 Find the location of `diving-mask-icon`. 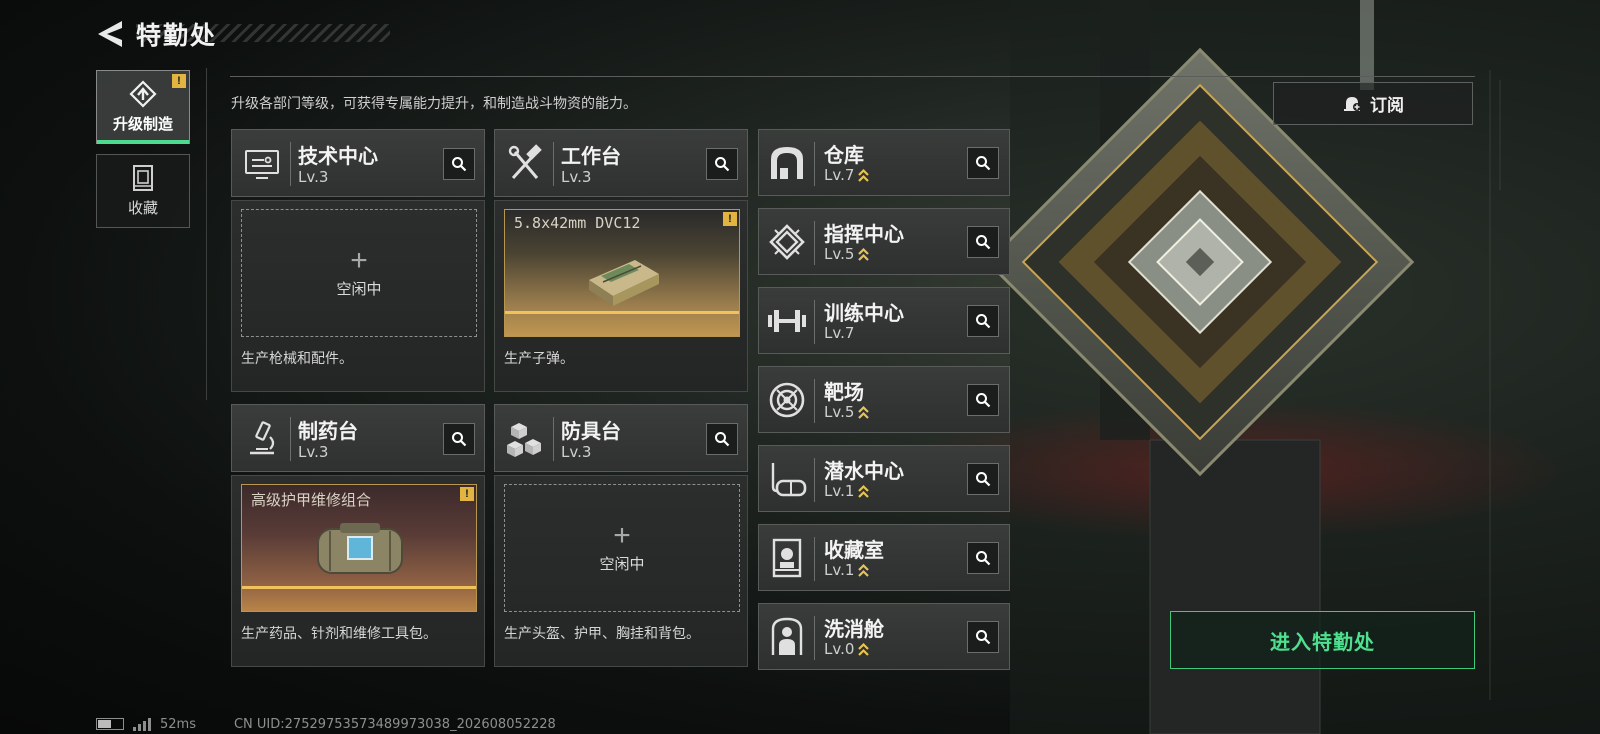

diving-mask-icon is located at coordinates (789, 480).